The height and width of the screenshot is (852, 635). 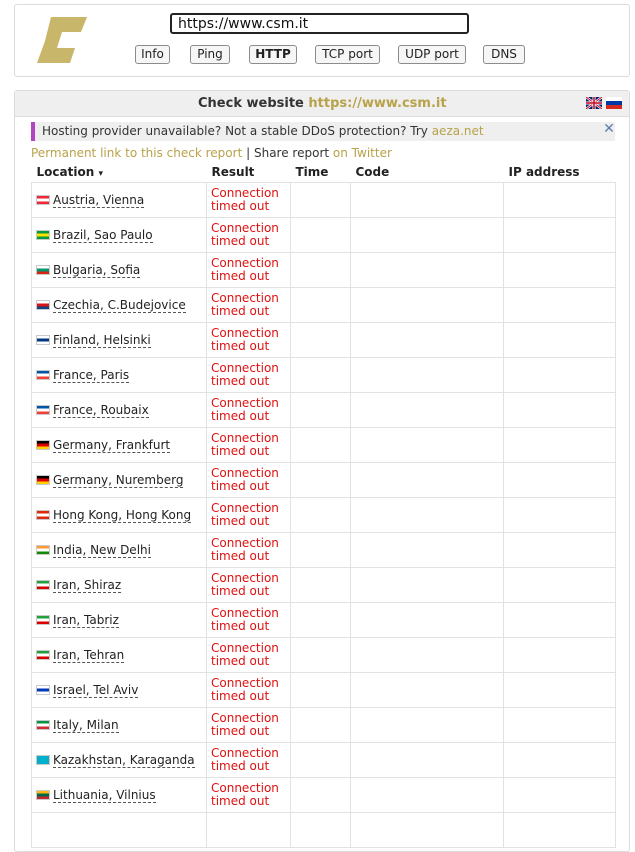 What do you see at coordinates (124, 761) in the screenshot?
I see `location-link: Kazakhstan, Karaganda` at bounding box center [124, 761].